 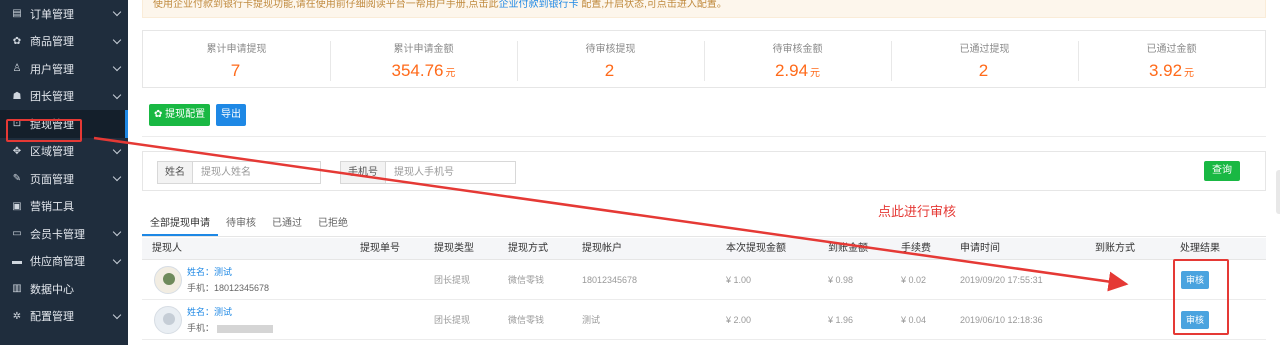 What do you see at coordinates (1278, 192) in the screenshot?
I see `floating-side-tab` at bounding box center [1278, 192].